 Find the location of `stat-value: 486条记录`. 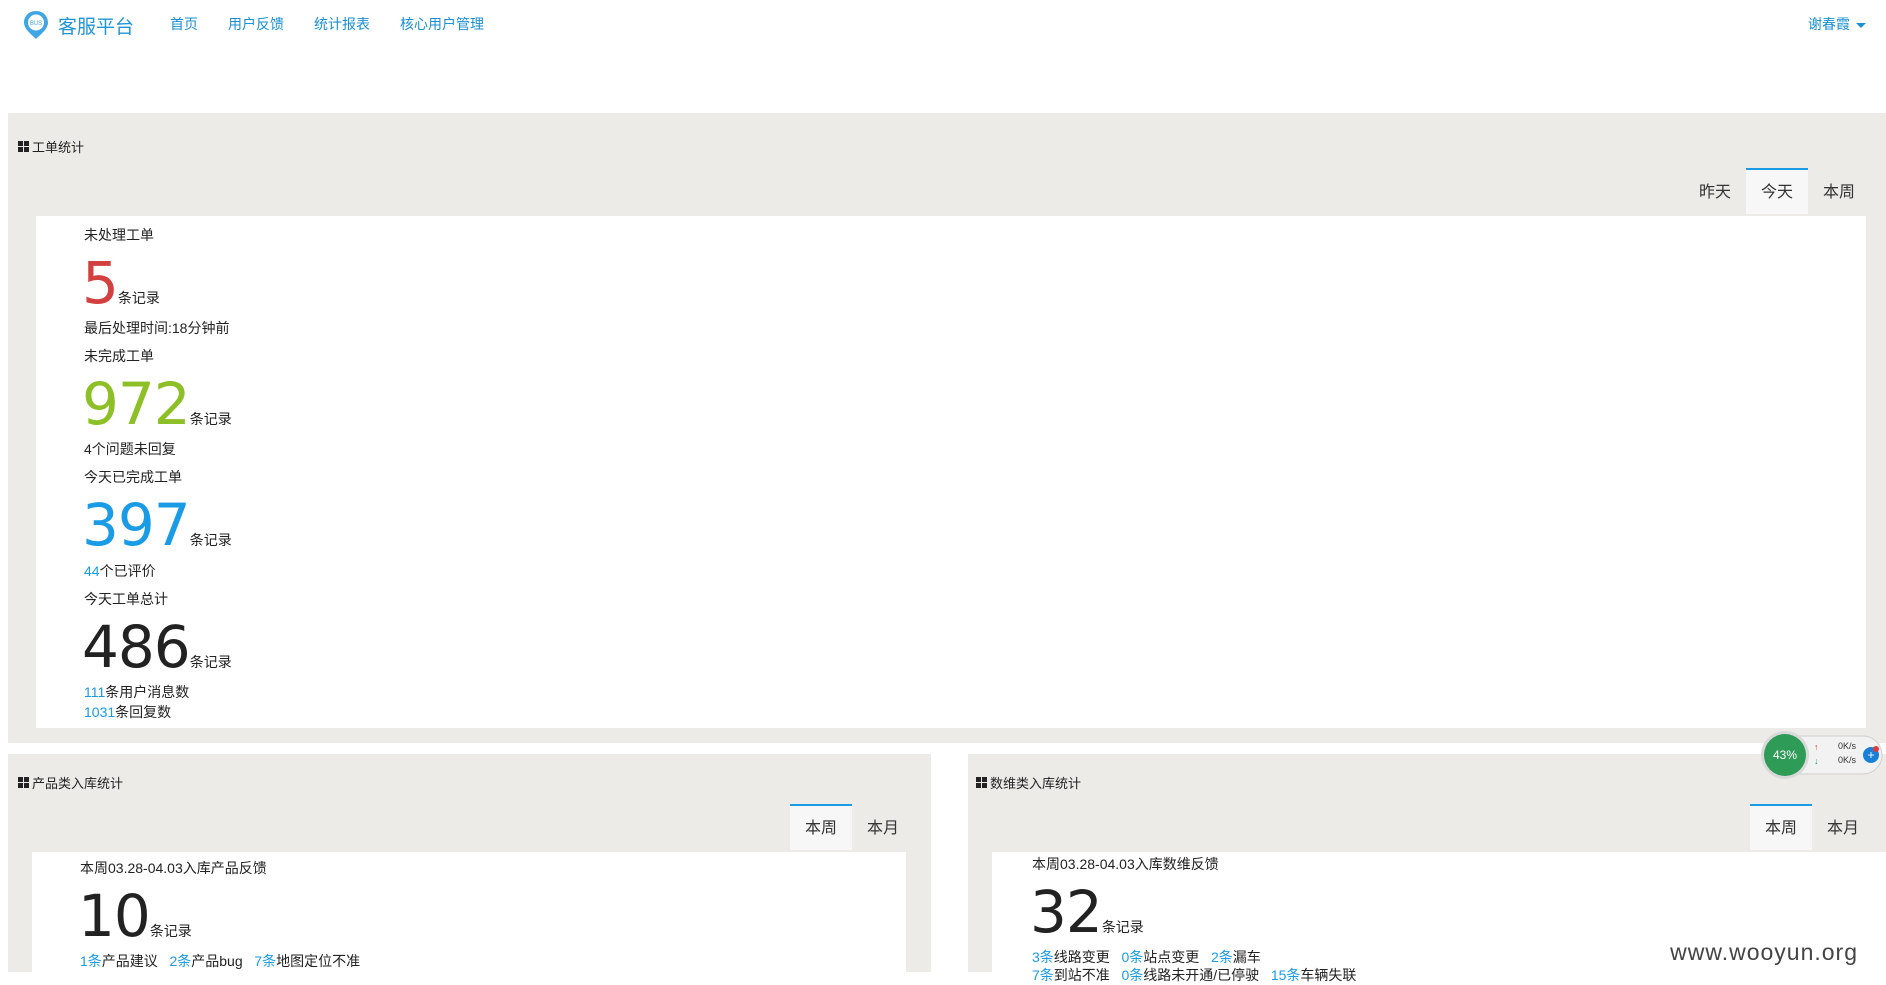

stat-value: 486条记录 is located at coordinates (157, 647).